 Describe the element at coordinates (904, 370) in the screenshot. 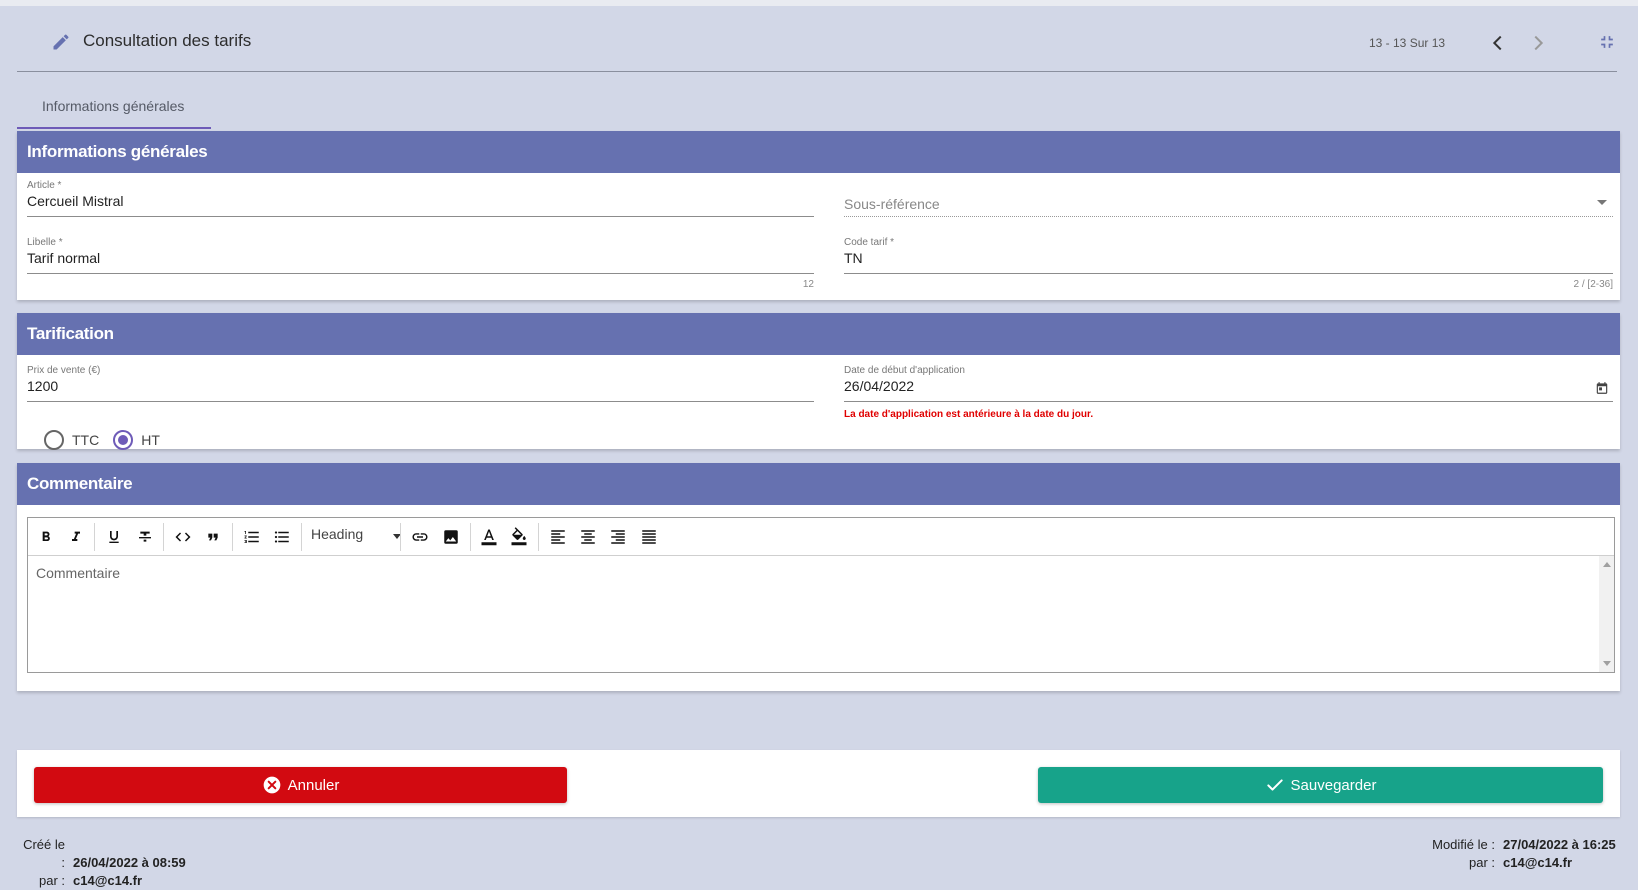

I see `date-label: Date de début d'application` at that location.